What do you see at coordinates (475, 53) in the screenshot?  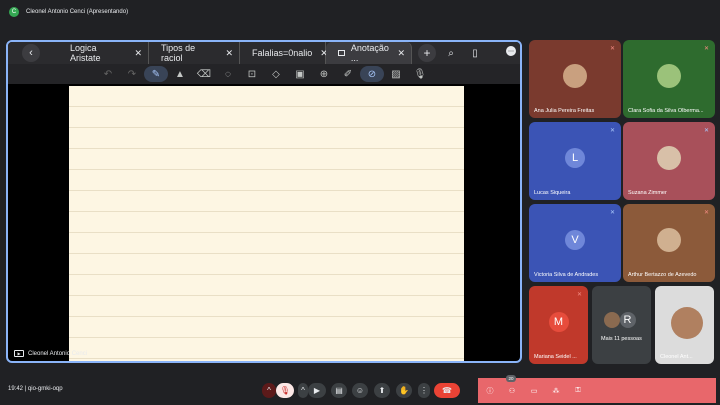 I see `sidebar-icon: ▯` at bounding box center [475, 53].